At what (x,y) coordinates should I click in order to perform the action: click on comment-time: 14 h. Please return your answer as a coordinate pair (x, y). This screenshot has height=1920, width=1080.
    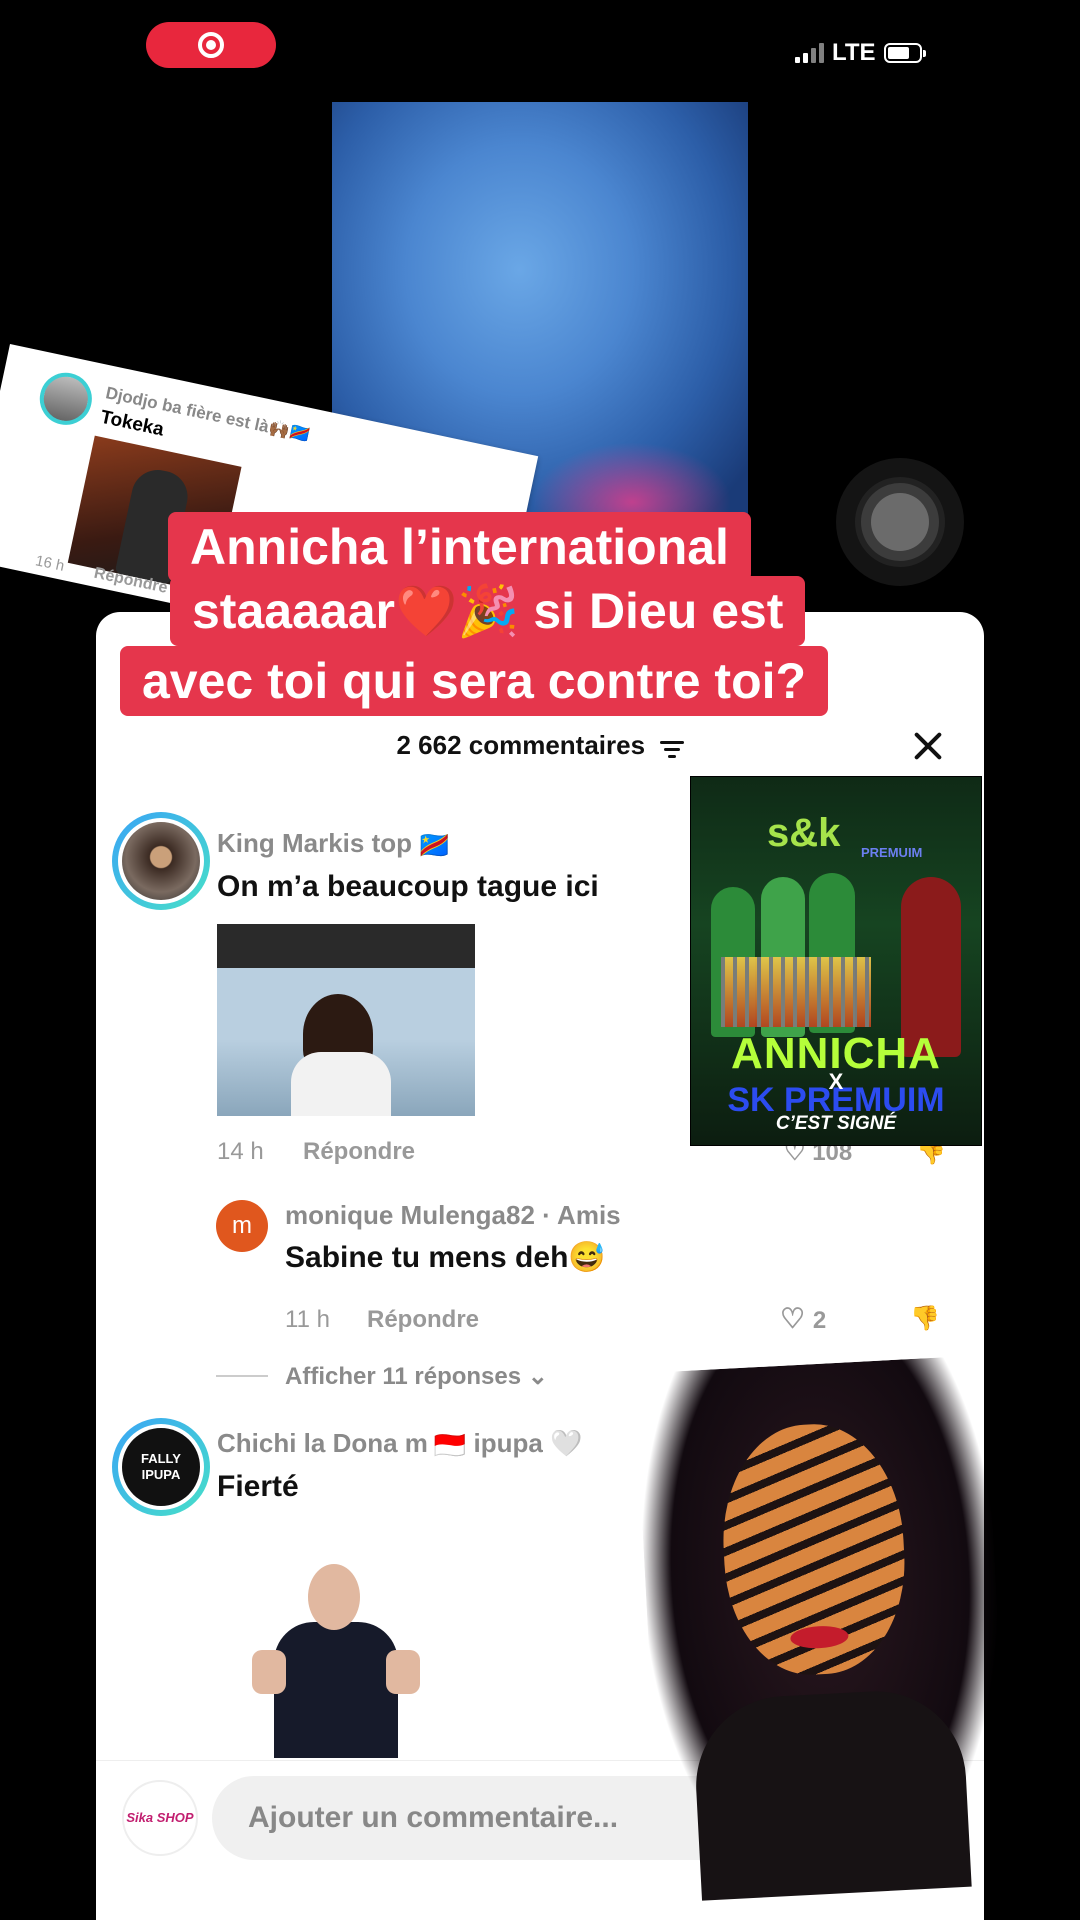
    Looking at the image, I should click on (240, 1151).